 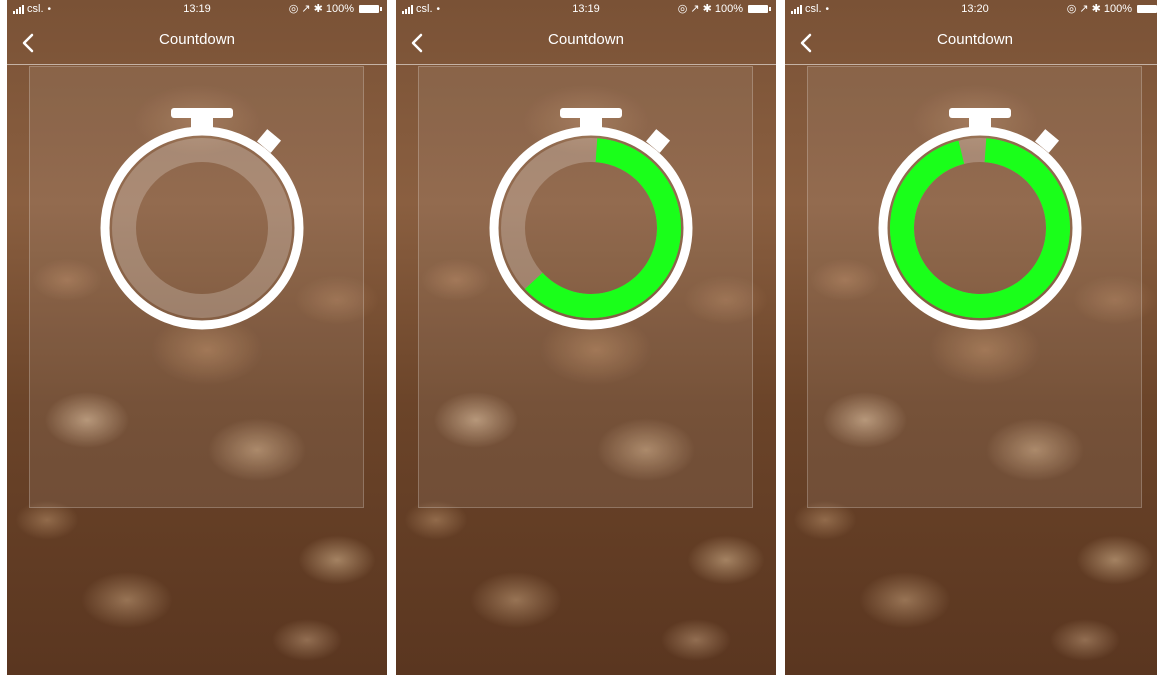 What do you see at coordinates (980, 228) in the screenshot?
I see `progress-arc` at bounding box center [980, 228].